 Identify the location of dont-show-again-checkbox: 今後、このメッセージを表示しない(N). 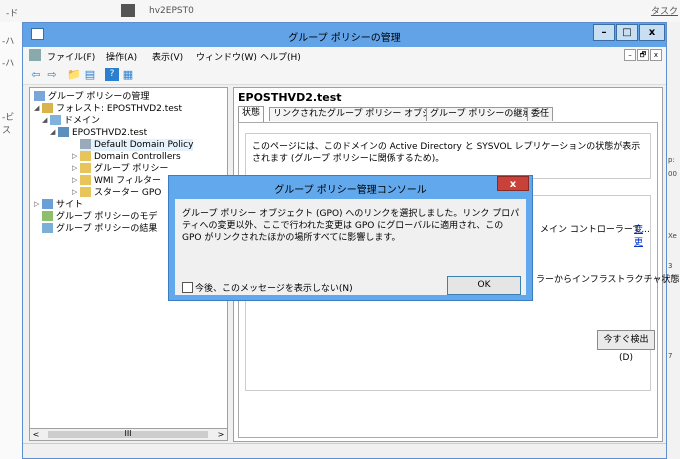
(267, 287).